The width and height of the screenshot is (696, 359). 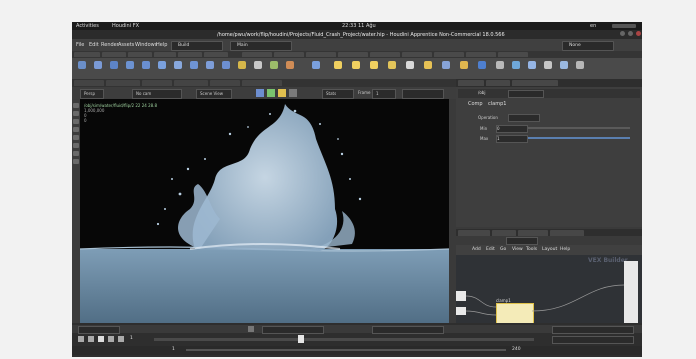 What do you see at coordinates (593, 26) in the screenshot?
I see `language-indicator: en` at bounding box center [593, 26].